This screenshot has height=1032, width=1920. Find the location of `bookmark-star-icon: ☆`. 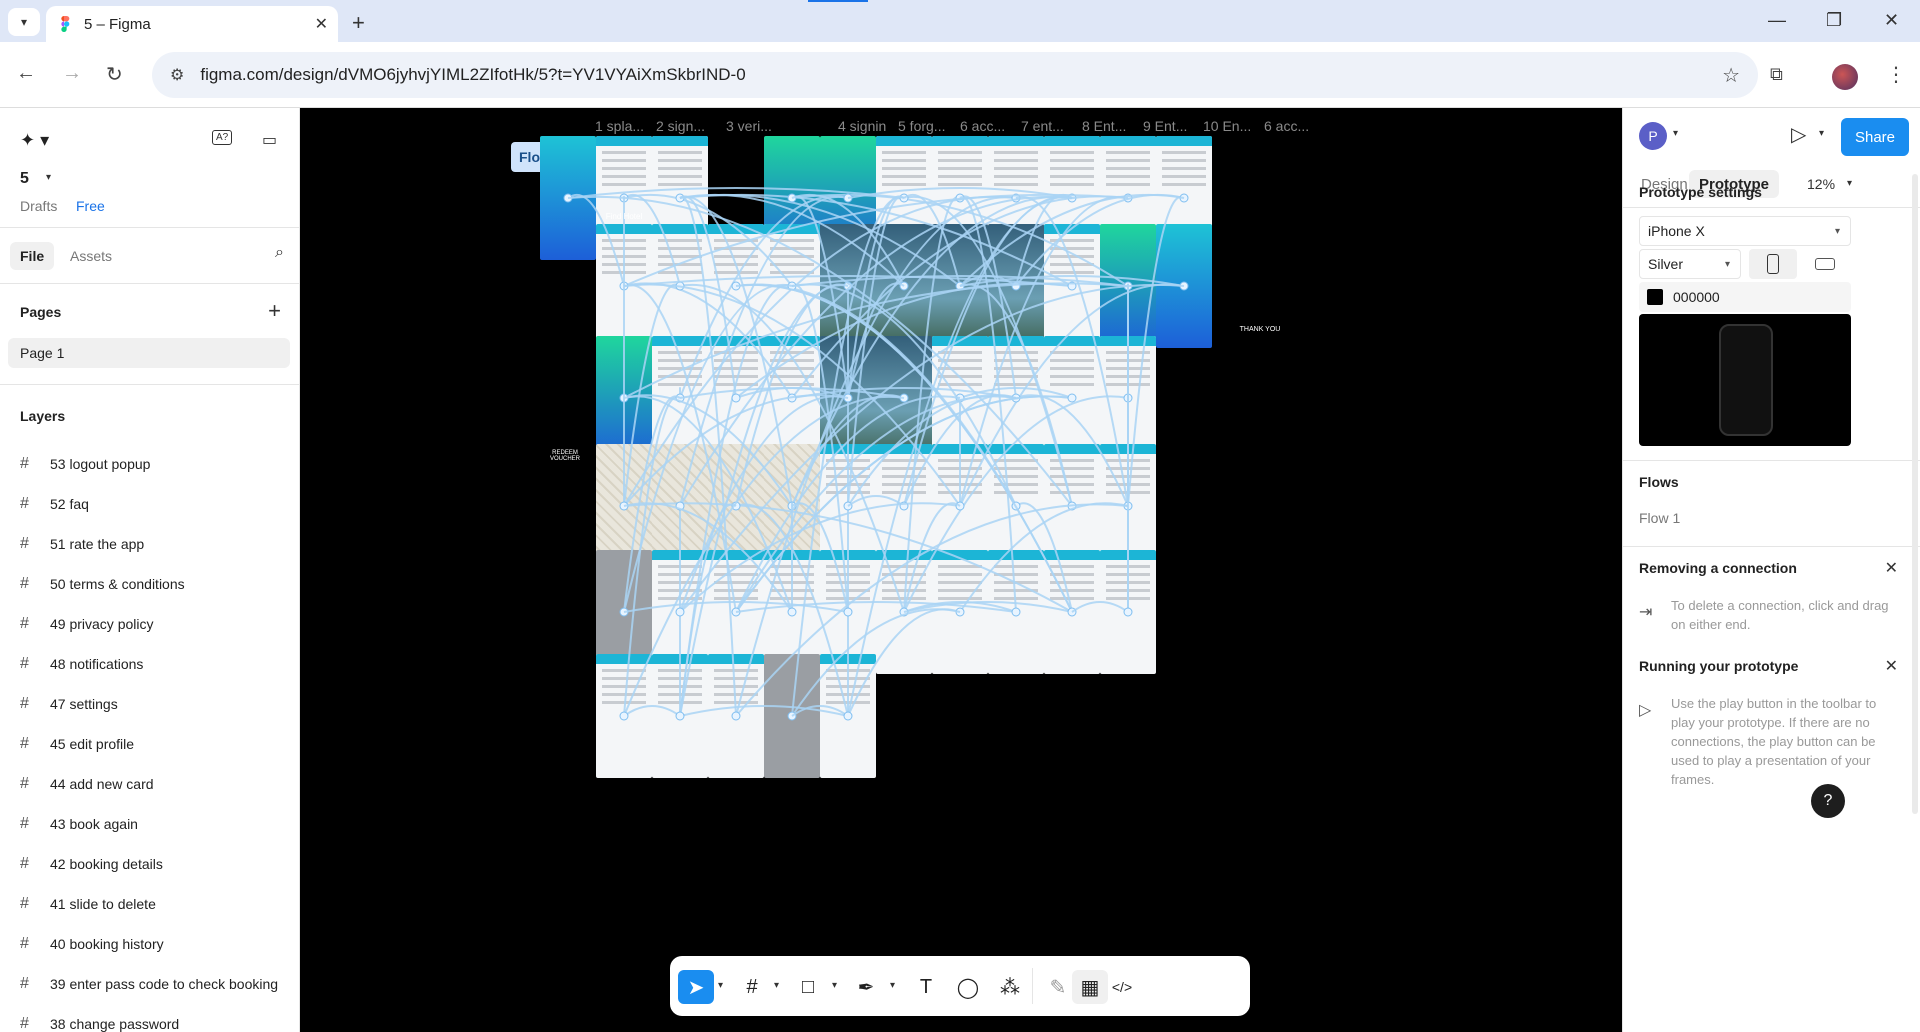

bookmark-star-icon: ☆ is located at coordinates (1731, 75).